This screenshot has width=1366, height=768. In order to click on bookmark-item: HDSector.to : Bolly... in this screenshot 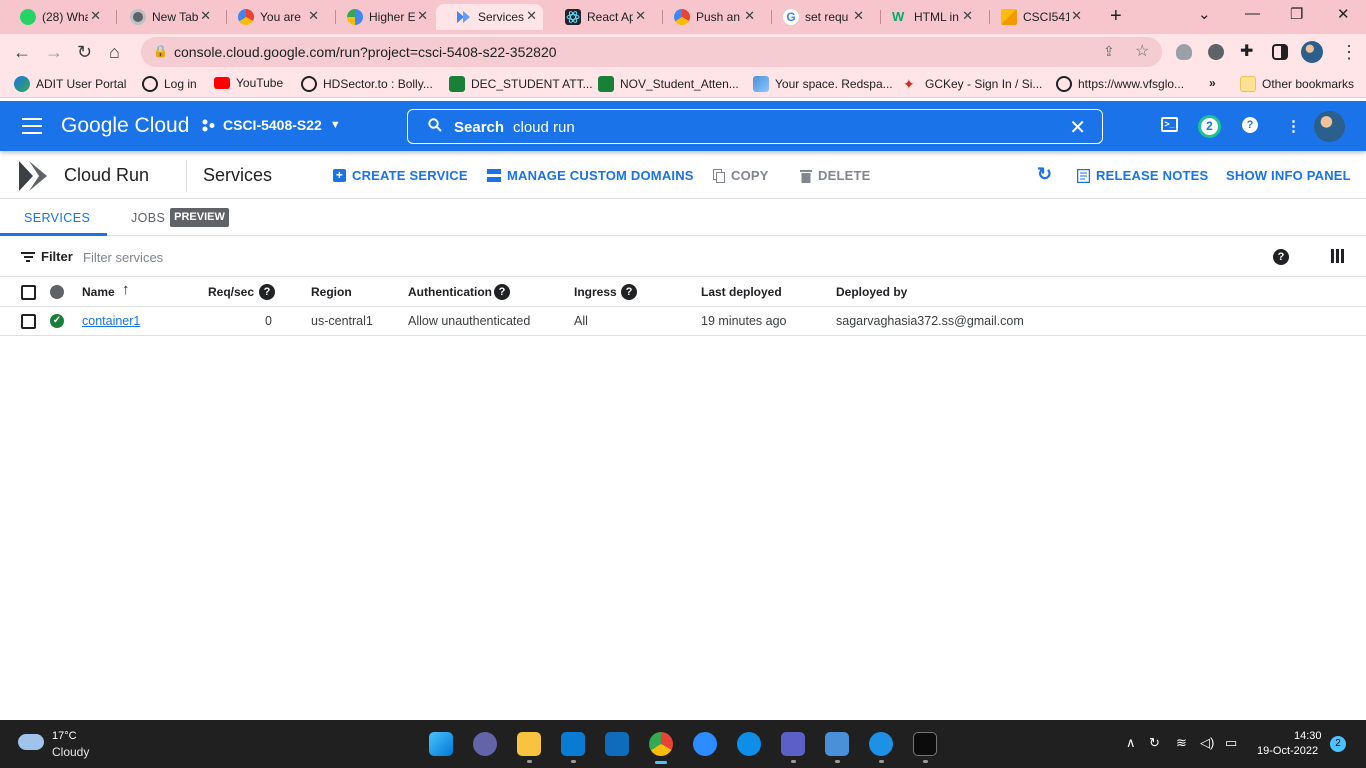, I will do `click(367, 84)`.